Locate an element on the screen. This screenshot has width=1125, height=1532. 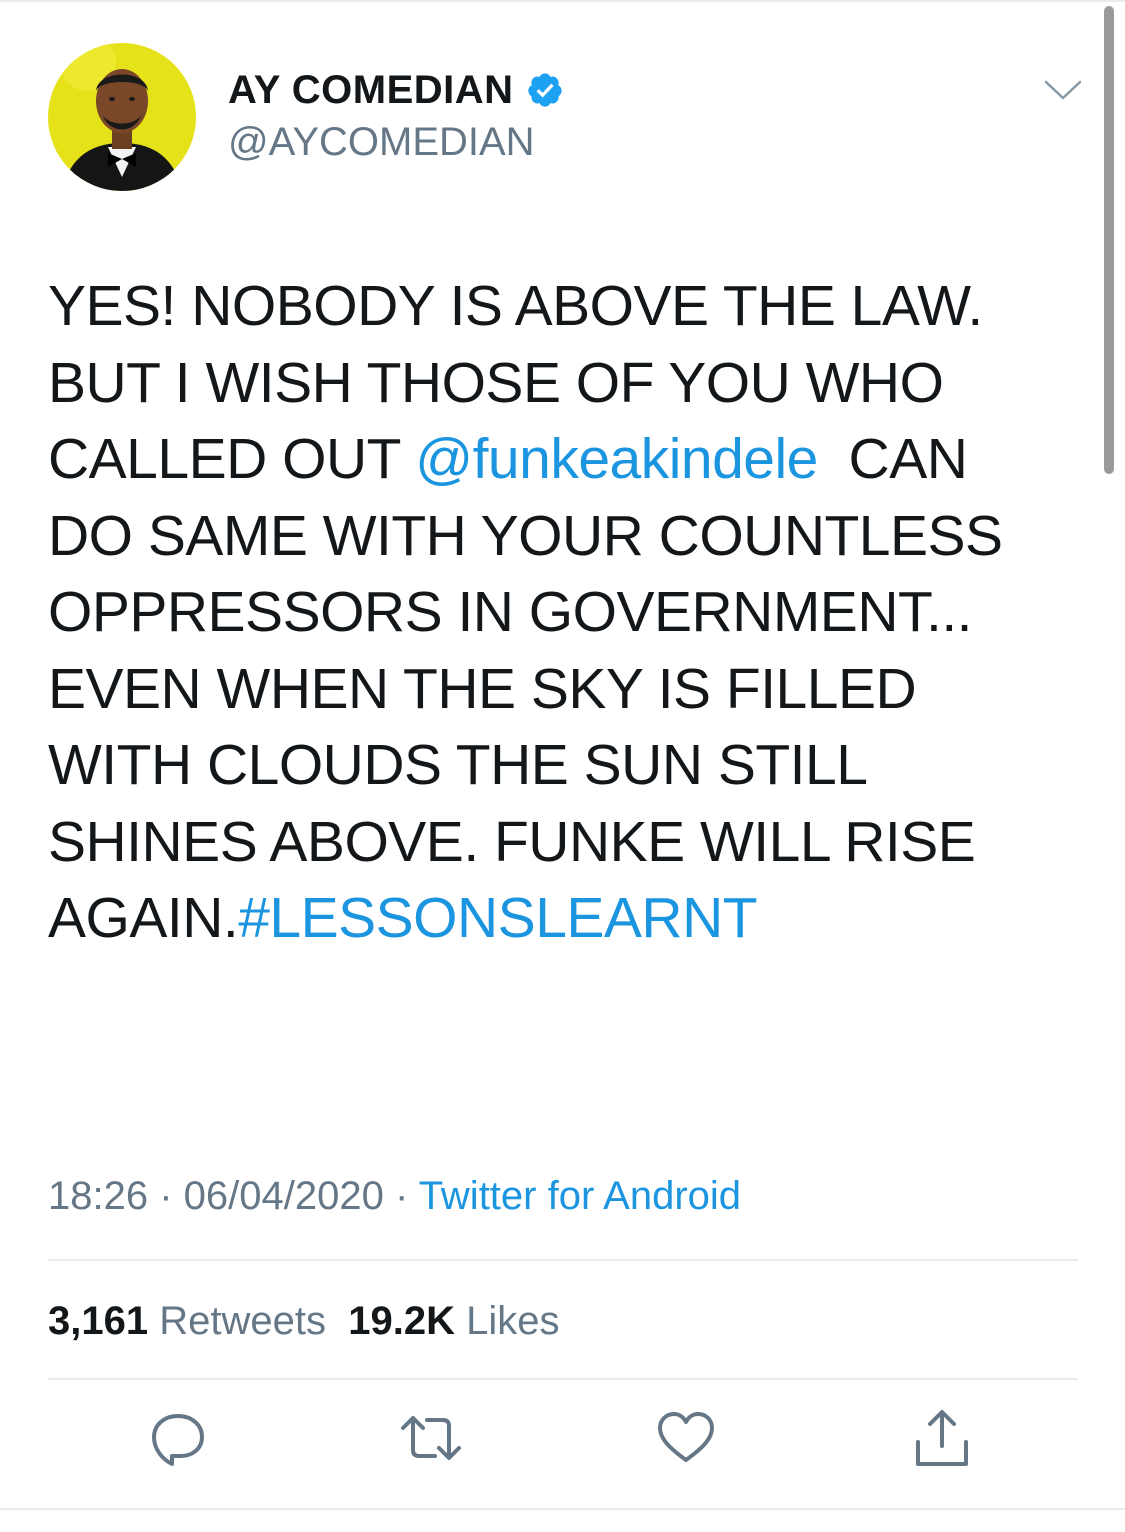
tweet-date: 06/04/2020 is located at coordinates (284, 1196).